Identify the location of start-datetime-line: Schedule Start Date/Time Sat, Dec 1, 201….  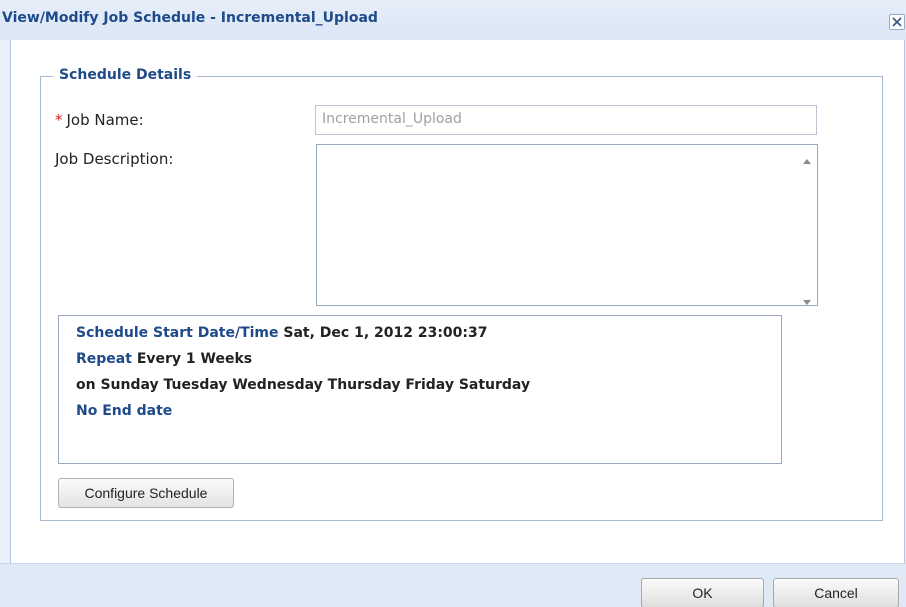
(428, 333).